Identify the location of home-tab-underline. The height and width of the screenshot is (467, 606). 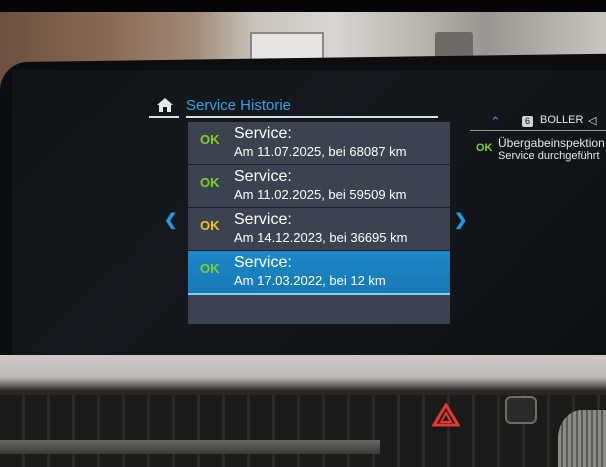
(164, 117).